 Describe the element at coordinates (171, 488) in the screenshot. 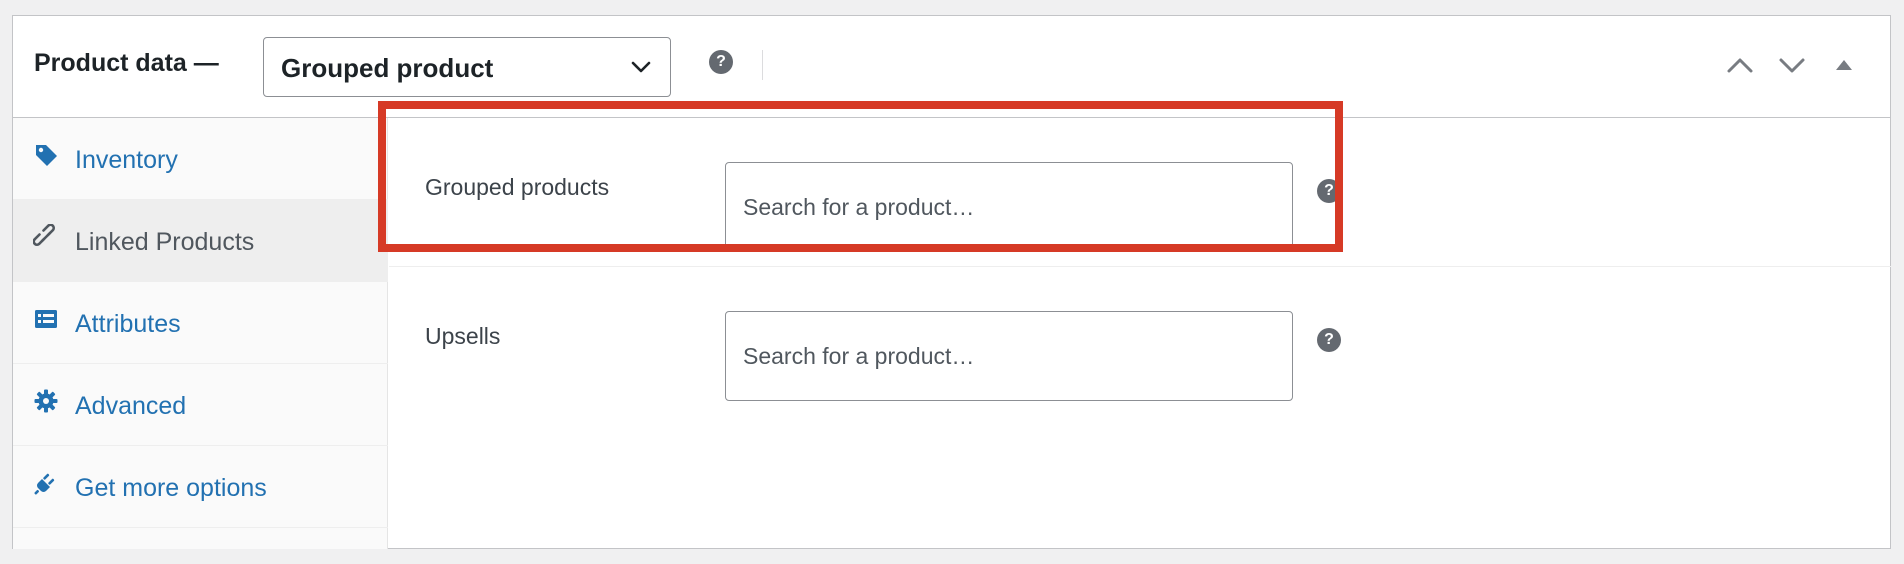

I see `tab-label: Get more options` at that location.